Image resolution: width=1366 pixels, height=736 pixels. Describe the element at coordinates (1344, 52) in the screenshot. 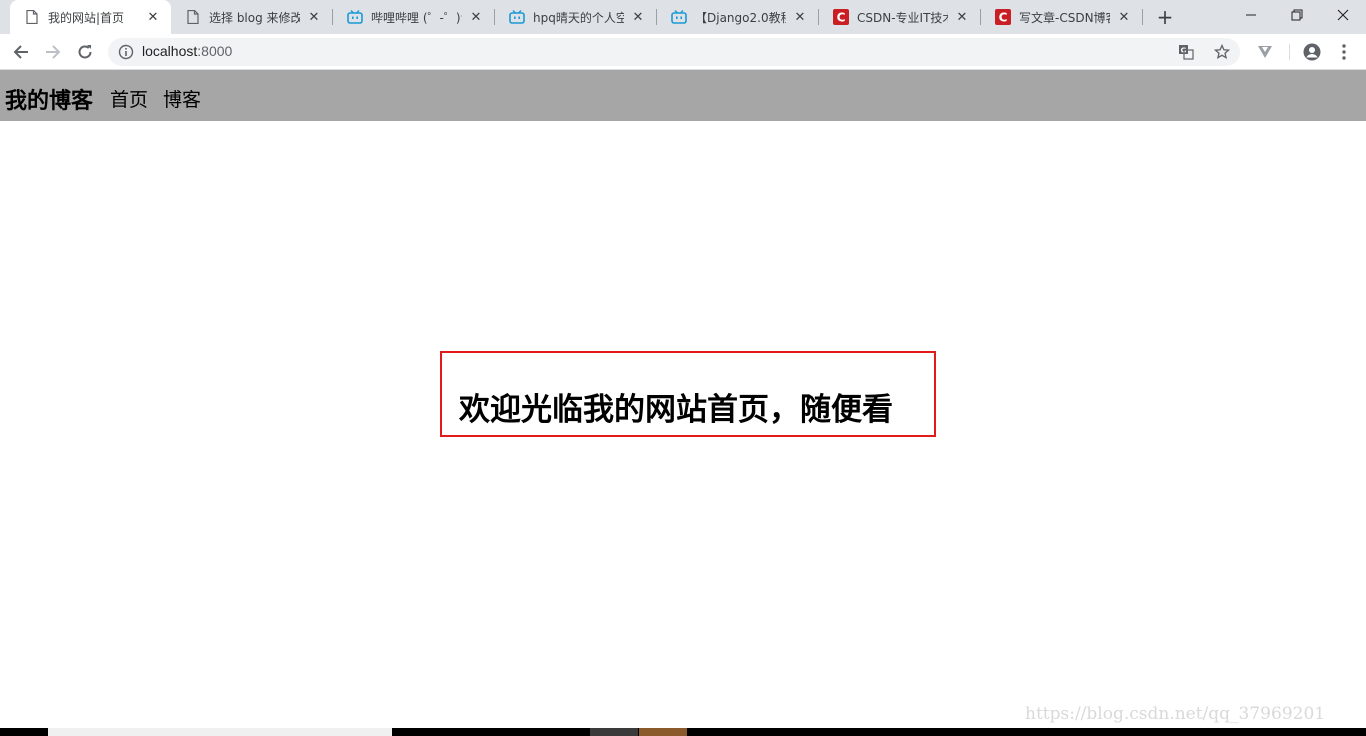

I see `menu-dots-icon` at that location.